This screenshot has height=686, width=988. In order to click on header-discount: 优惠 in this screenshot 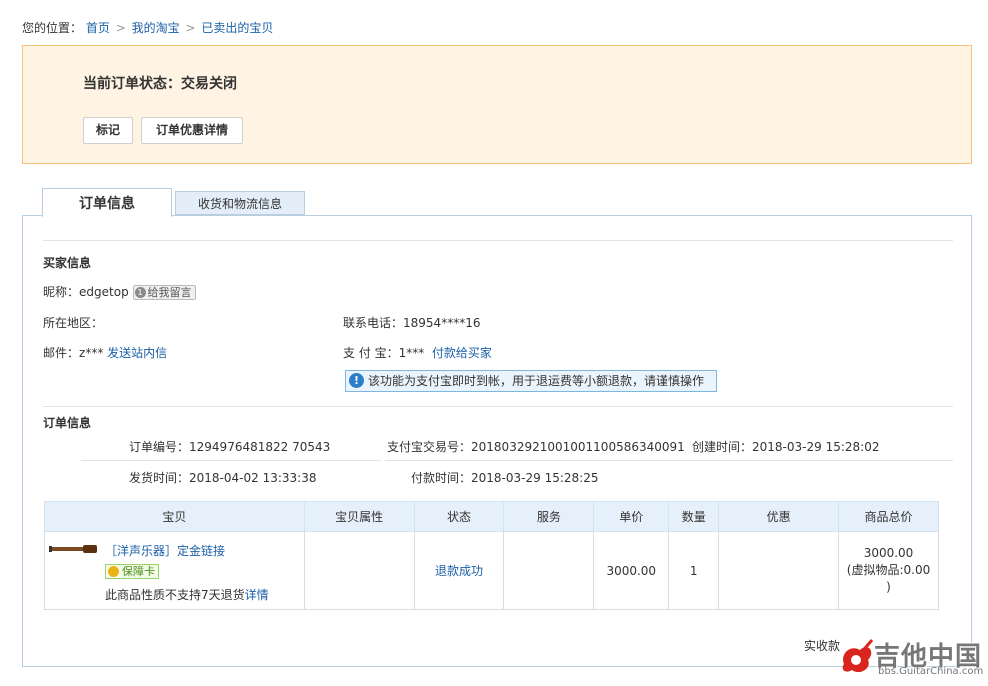, I will do `click(779, 516)`.